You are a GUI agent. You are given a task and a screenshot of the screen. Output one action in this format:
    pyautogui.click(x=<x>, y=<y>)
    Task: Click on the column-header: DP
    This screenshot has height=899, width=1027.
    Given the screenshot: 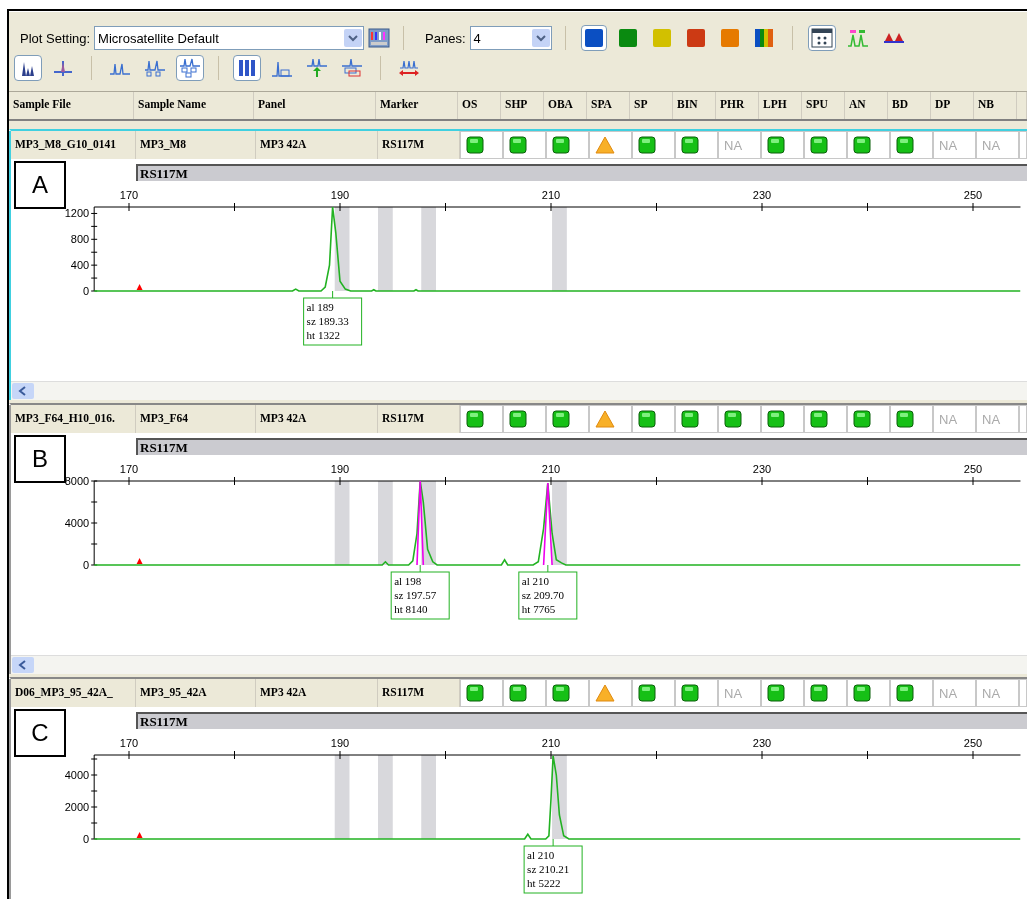 What is the action you would take?
    pyautogui.click(x=952, y=105)
    